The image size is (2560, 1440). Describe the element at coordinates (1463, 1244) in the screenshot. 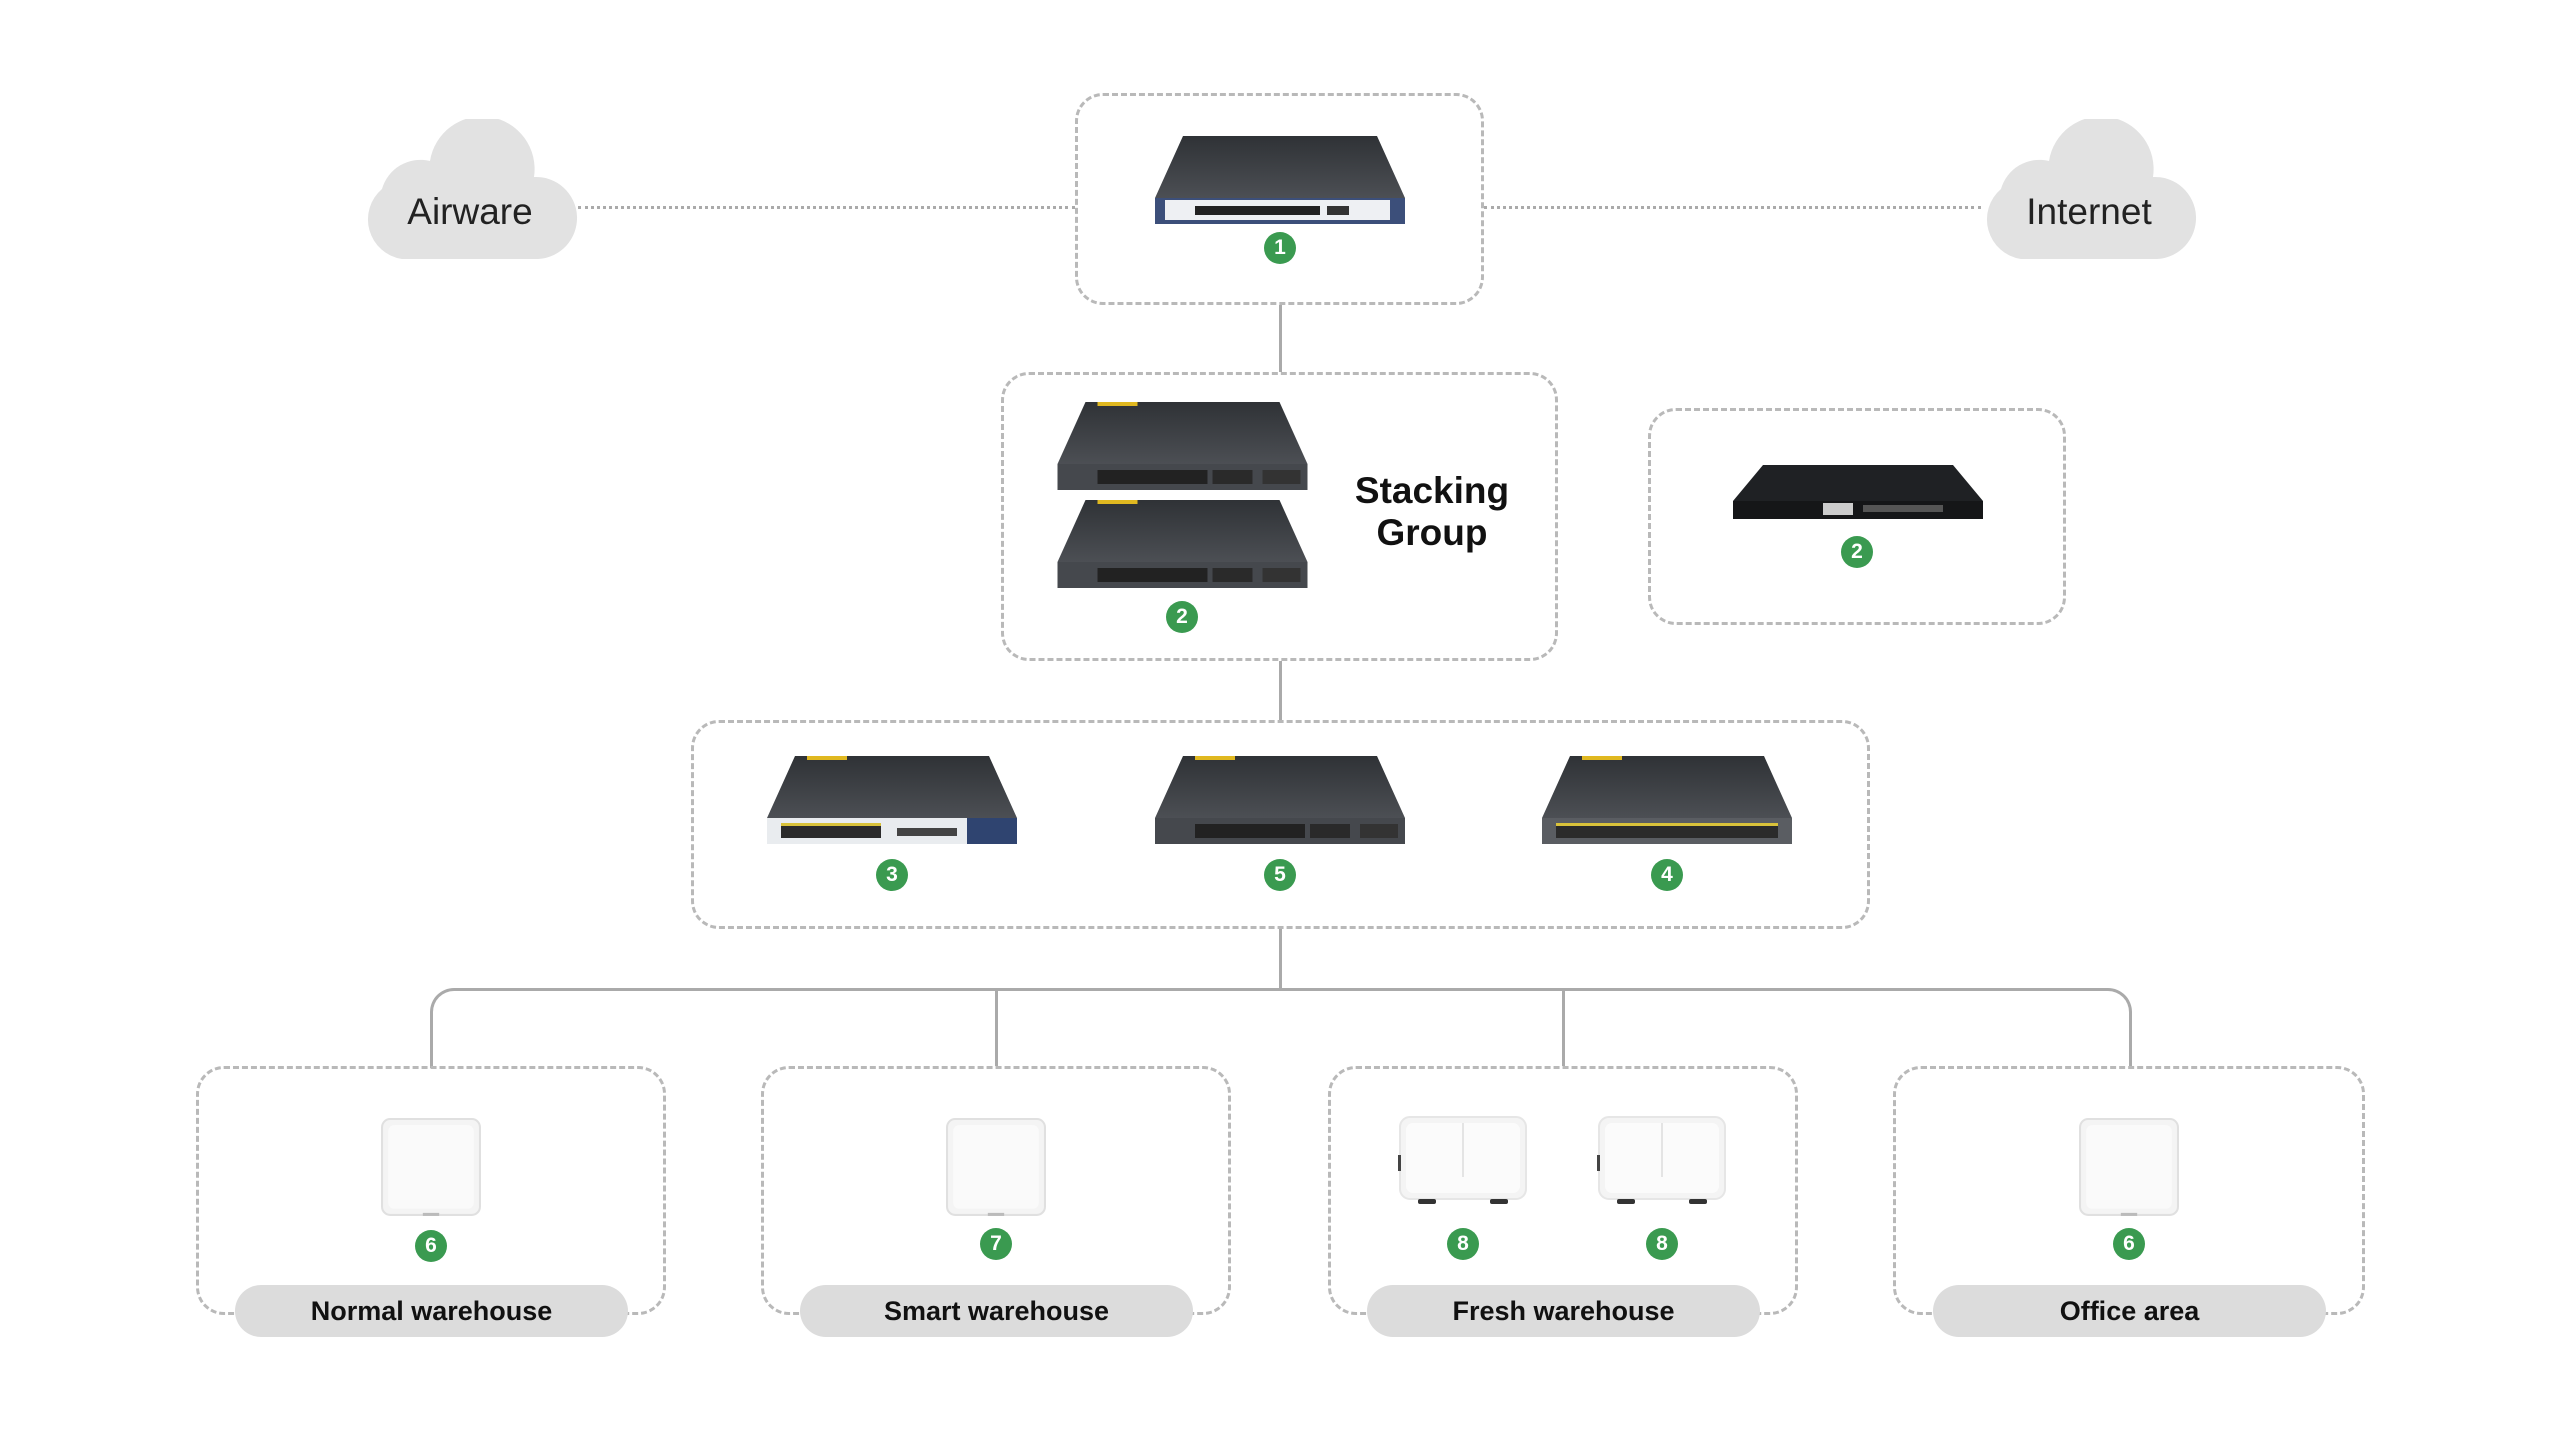

I see `badge-fresh-a: 8` at that location.